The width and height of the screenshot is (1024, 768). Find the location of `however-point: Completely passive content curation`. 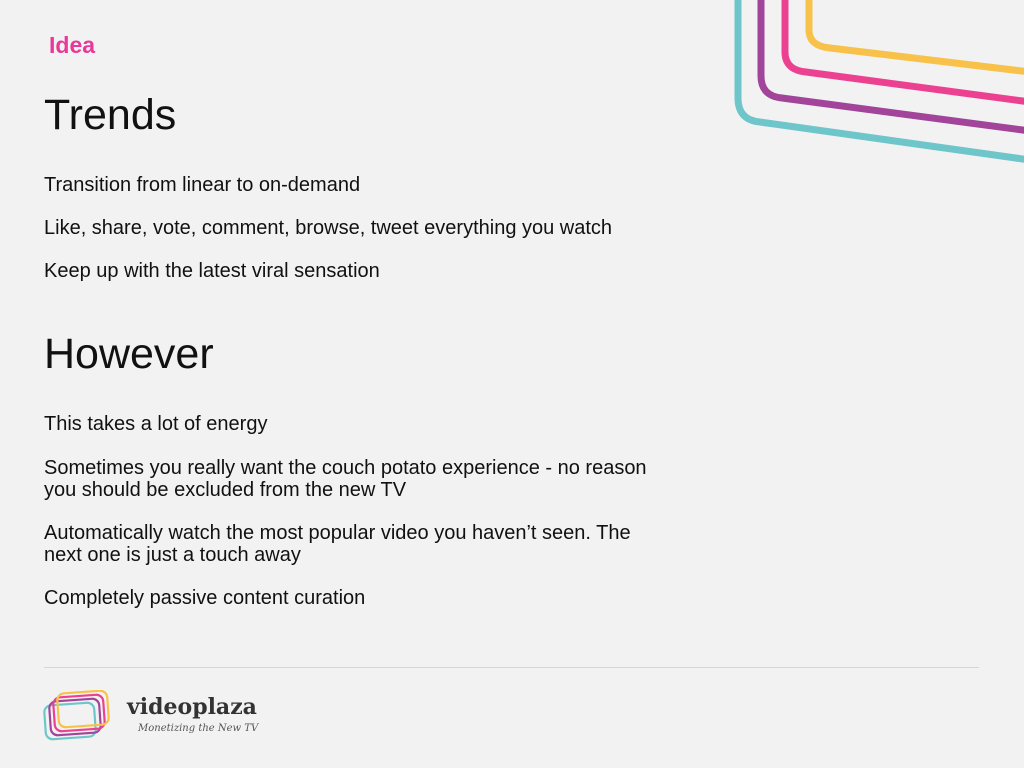

however-point: Completely passive content curation is located at coordinates (204, 598).